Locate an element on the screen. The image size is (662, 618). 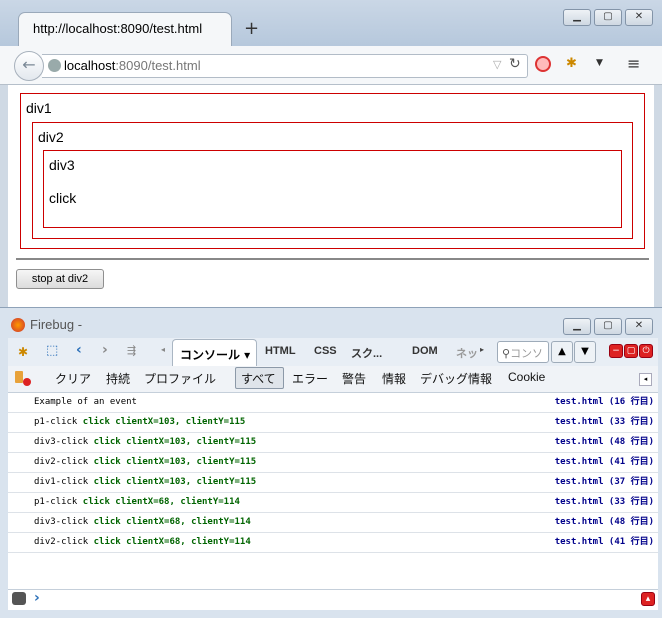
log-source-link: test.html (16 行目) is located at coordinates (604, 402).